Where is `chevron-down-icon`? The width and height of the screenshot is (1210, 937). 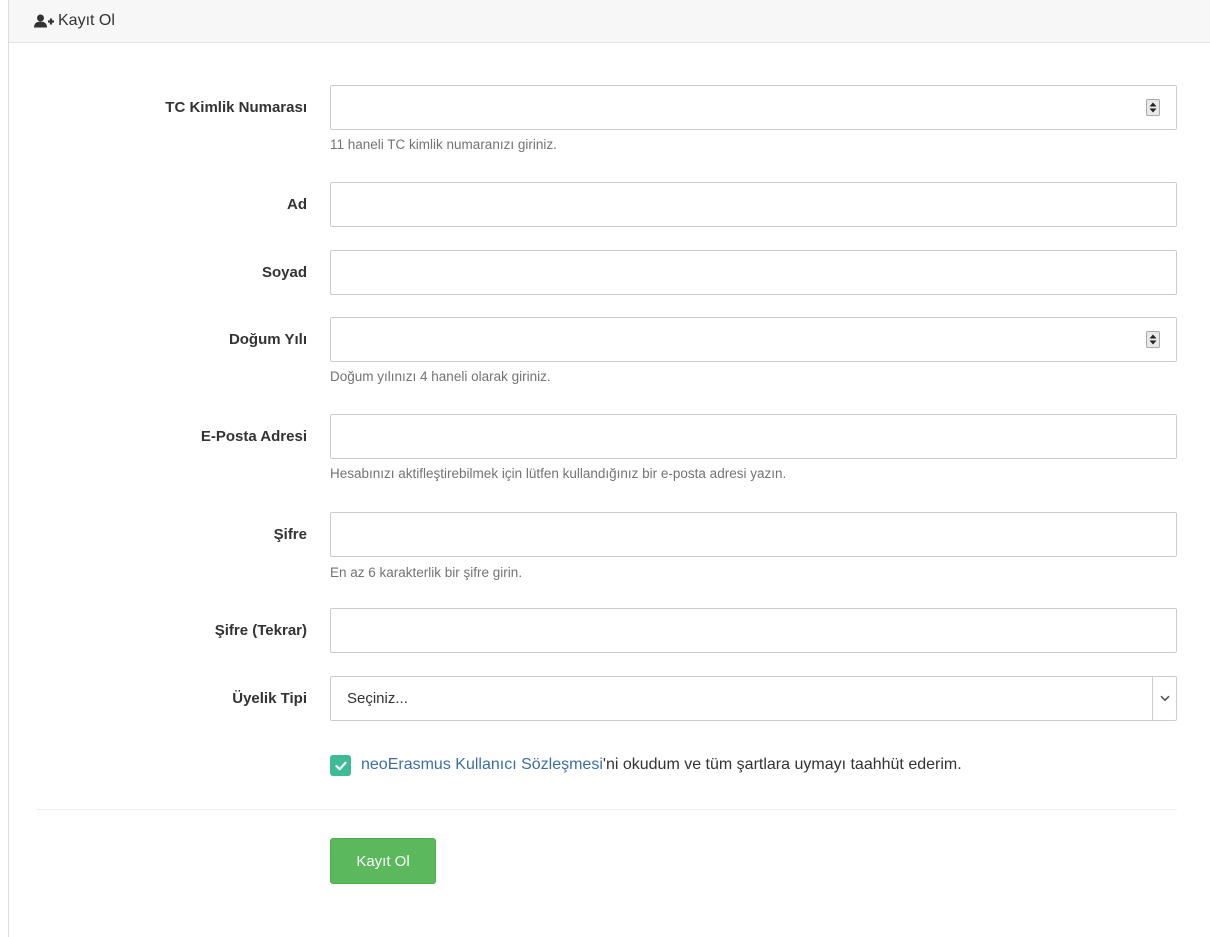 chevron-down-icon is located at coordinates (1164, 698).